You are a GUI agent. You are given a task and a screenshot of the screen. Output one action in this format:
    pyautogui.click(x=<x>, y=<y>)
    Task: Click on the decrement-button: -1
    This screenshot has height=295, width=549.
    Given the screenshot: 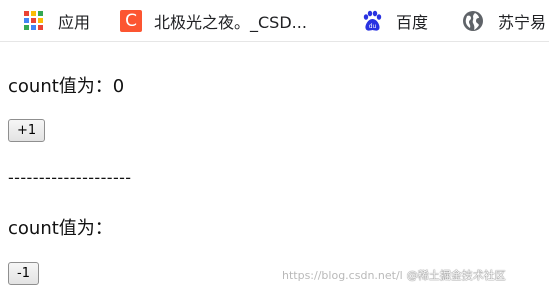 What is the action you would take?
    pyautogui.click(x=23, y=273)
    